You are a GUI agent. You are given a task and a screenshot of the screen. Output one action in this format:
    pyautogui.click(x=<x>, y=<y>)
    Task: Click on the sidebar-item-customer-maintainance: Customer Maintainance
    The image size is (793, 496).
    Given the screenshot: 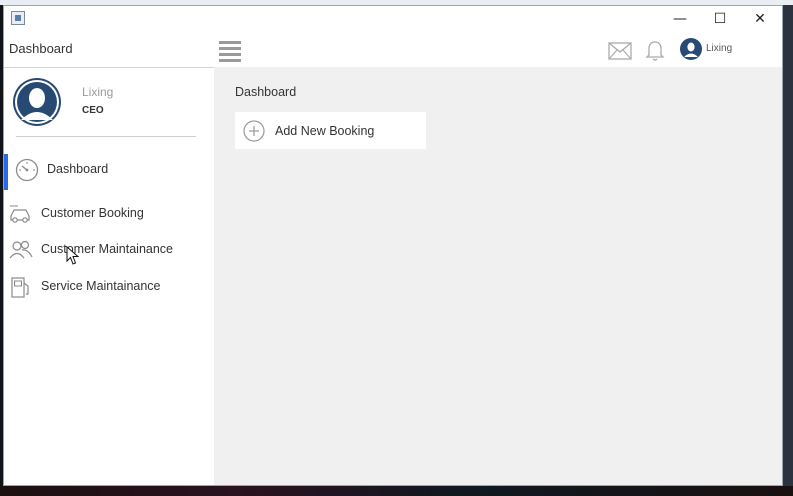 What is the action you would take?
    pyautogui.click(x=109, y=250)
    